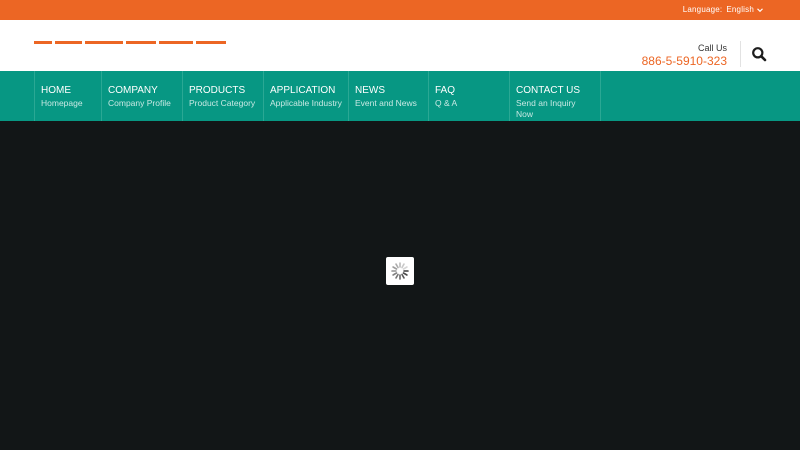 This screenshot has width=800, height=450. Describe the element at coordinates (217, 90) in the screenshot. I see `nav-item-title: PRODUCTS` at that location.